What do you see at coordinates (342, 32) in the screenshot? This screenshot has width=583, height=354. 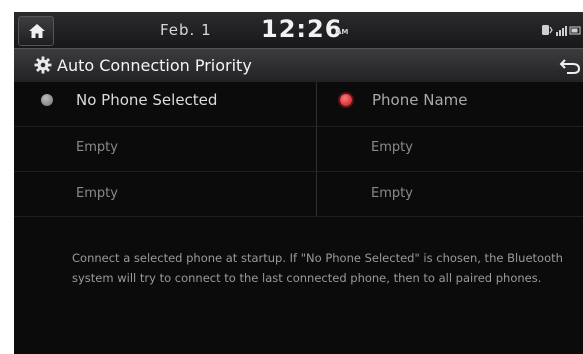 I see `ampm-indicator: AM` at bounding box center [342, 32].